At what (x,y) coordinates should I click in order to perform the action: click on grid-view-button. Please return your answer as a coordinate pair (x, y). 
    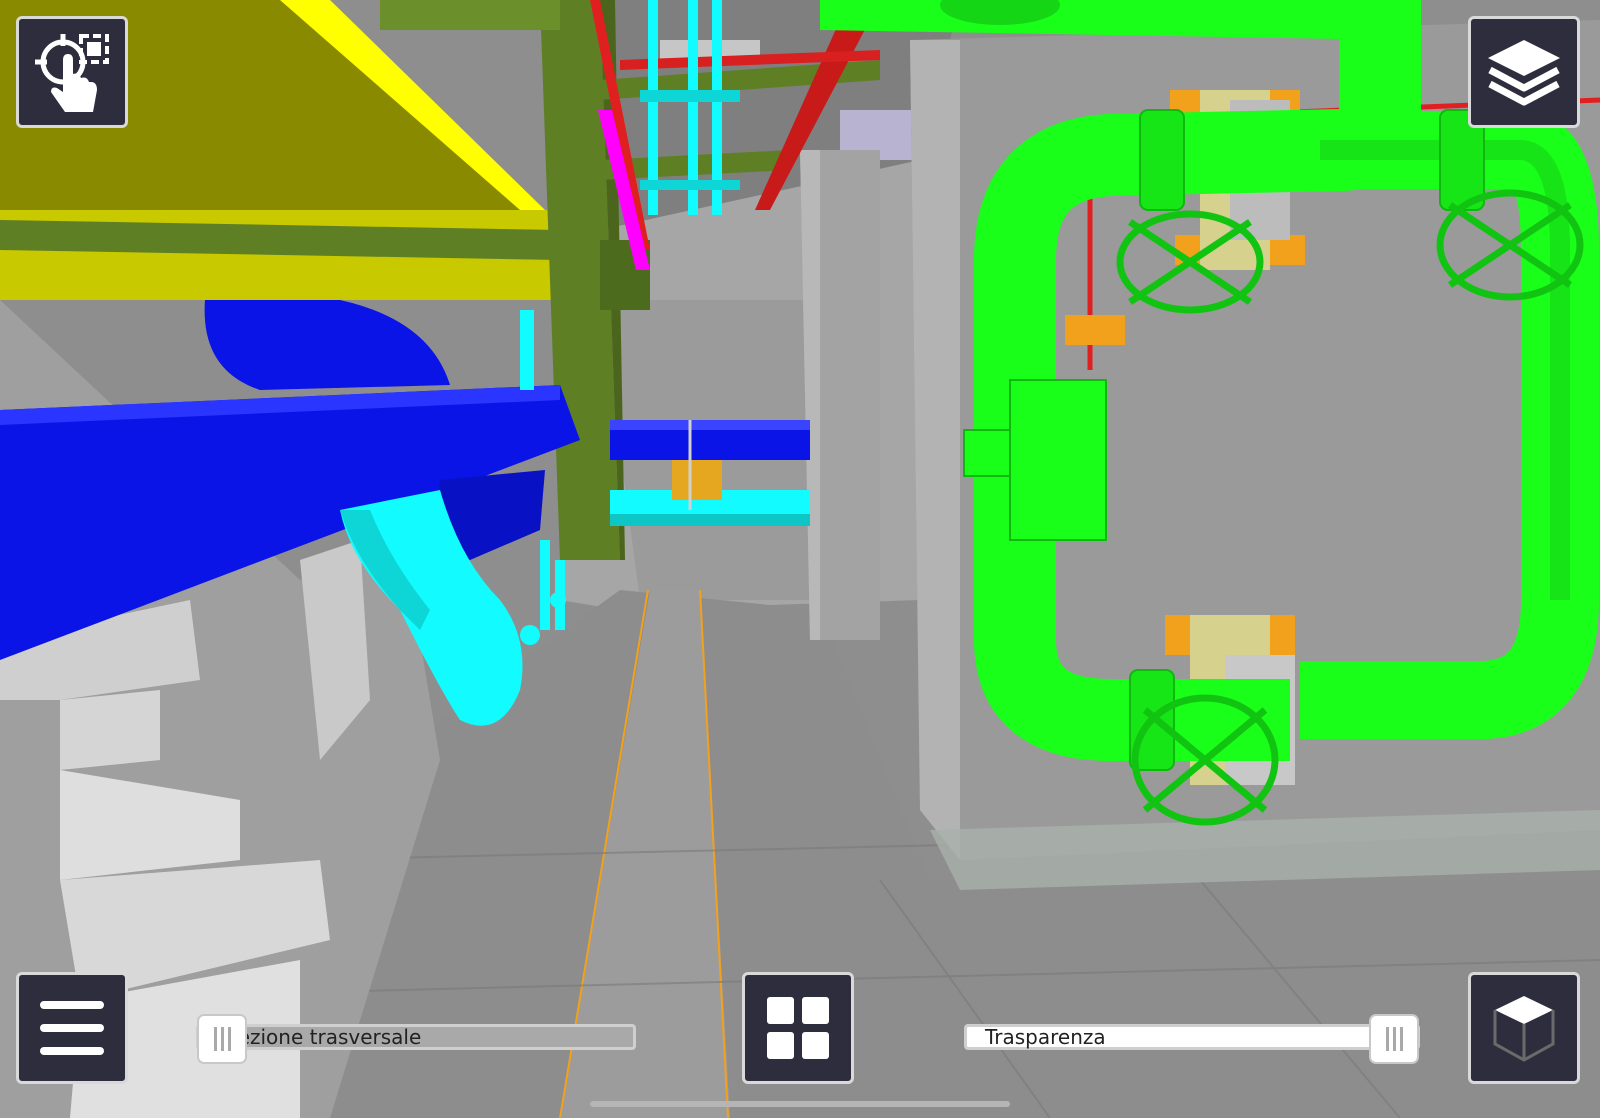
    Looking at the image, I should click on (798, 1028).